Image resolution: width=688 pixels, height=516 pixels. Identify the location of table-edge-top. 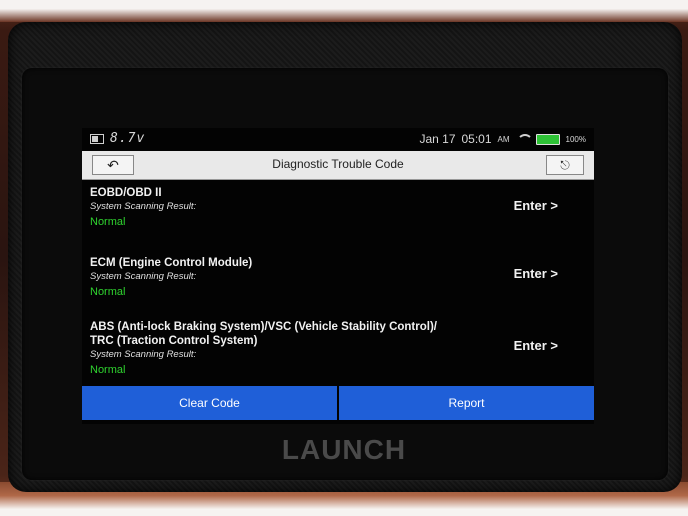
(344, 11).